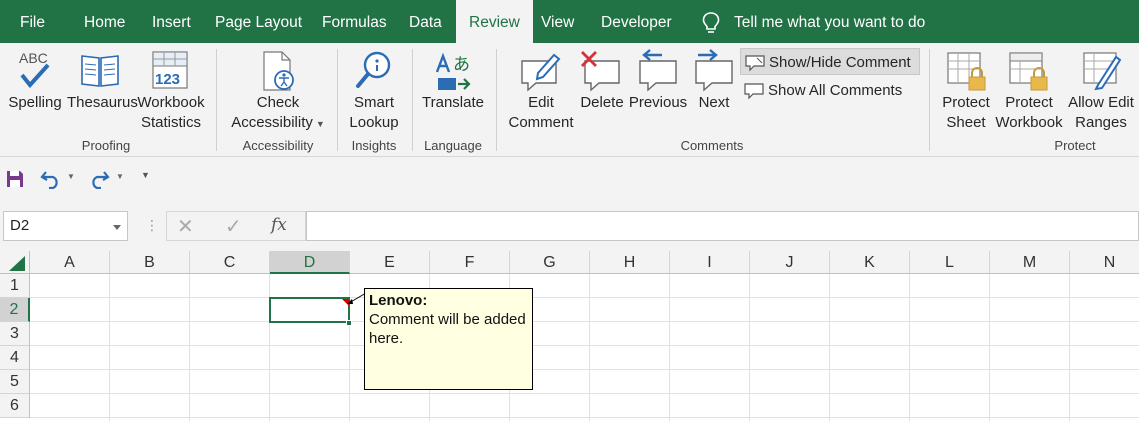  What do you see at coordinates (447, 329) in the screenshot?
I see `comment-text: Comment will be added here.` at bounding box center [447, 329].